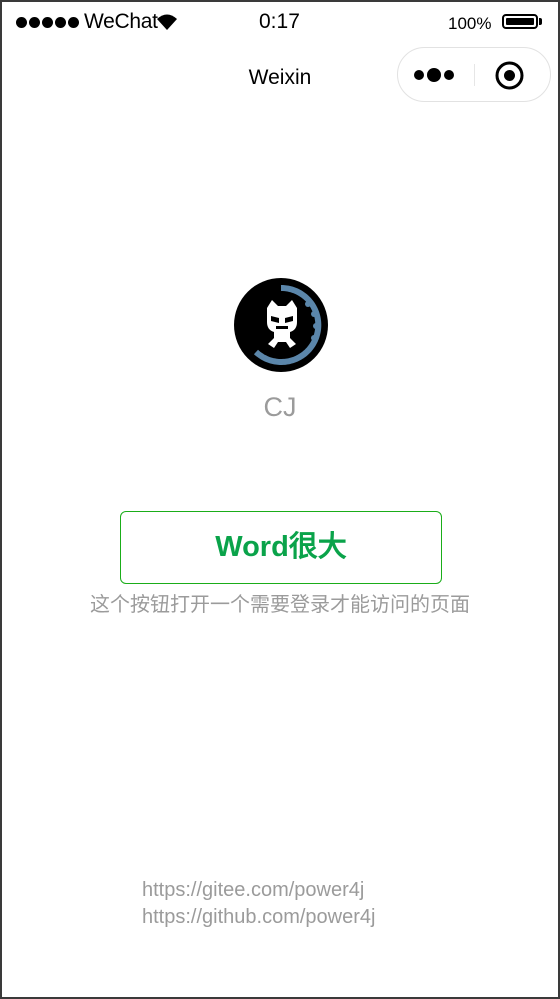 The height and width of the screenshot is (999, 560). Describe the element at coordinates (437, 75) in the screenshot. I see `more-options-icon` at that location.